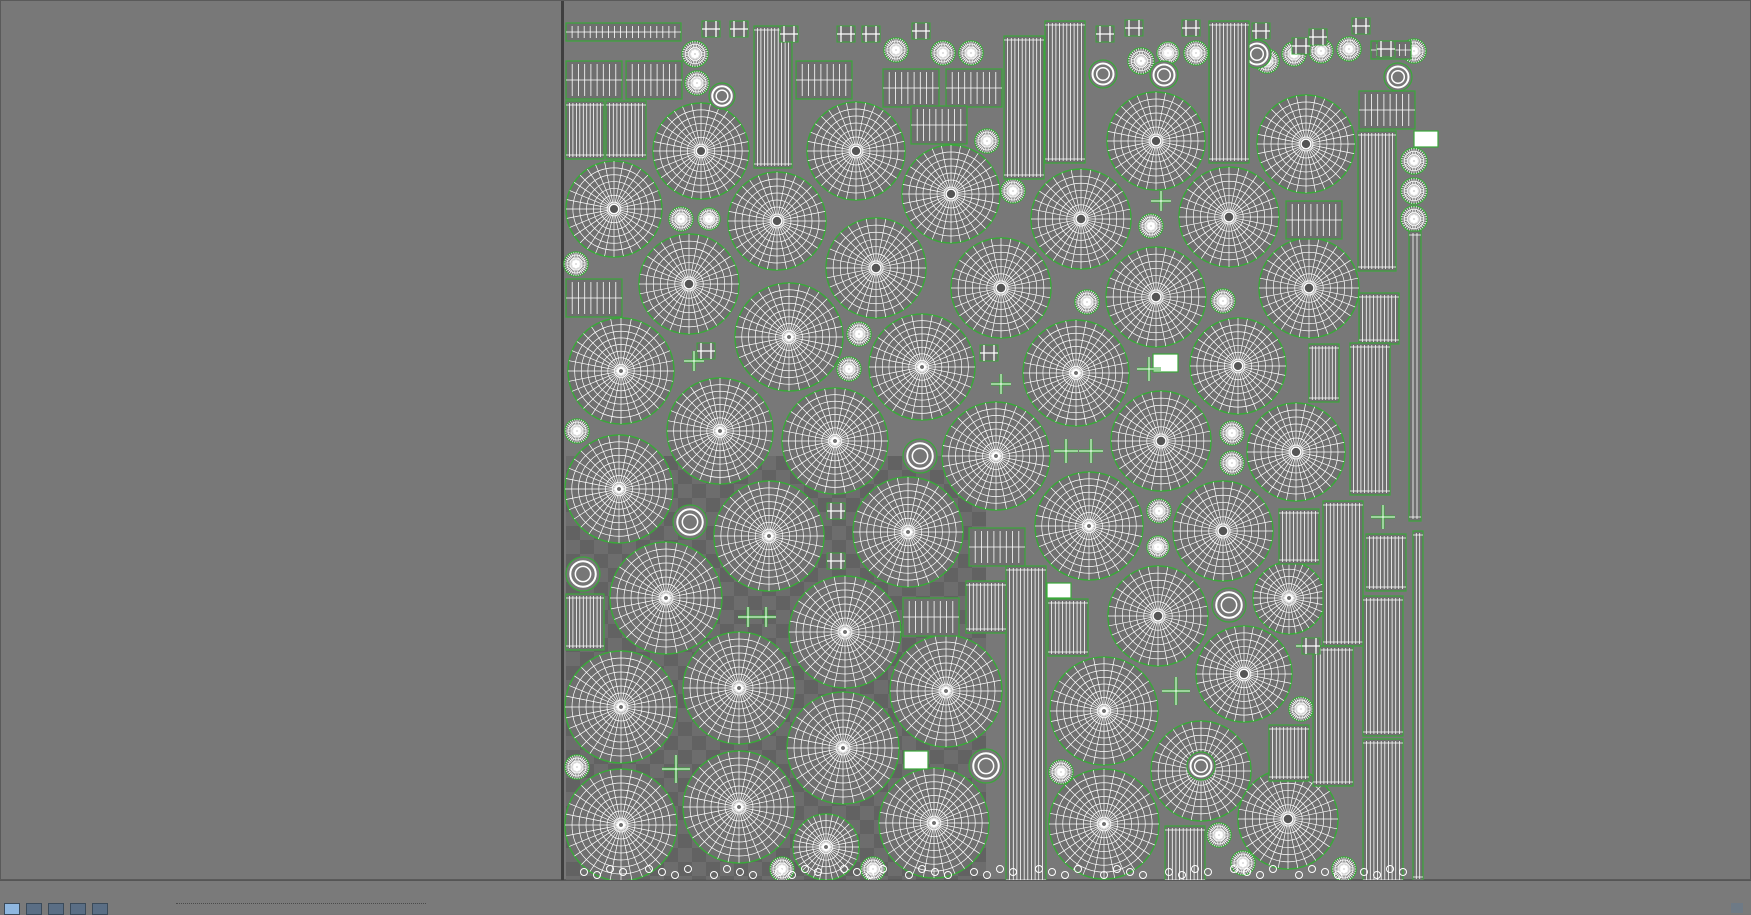 Image resolution: width=1751 pixels, height=915 pixels. What do you see at coordinates (1737, 908) in the screenshot?
I see `pin-tool-icon` at bounding box center [1737, 908].